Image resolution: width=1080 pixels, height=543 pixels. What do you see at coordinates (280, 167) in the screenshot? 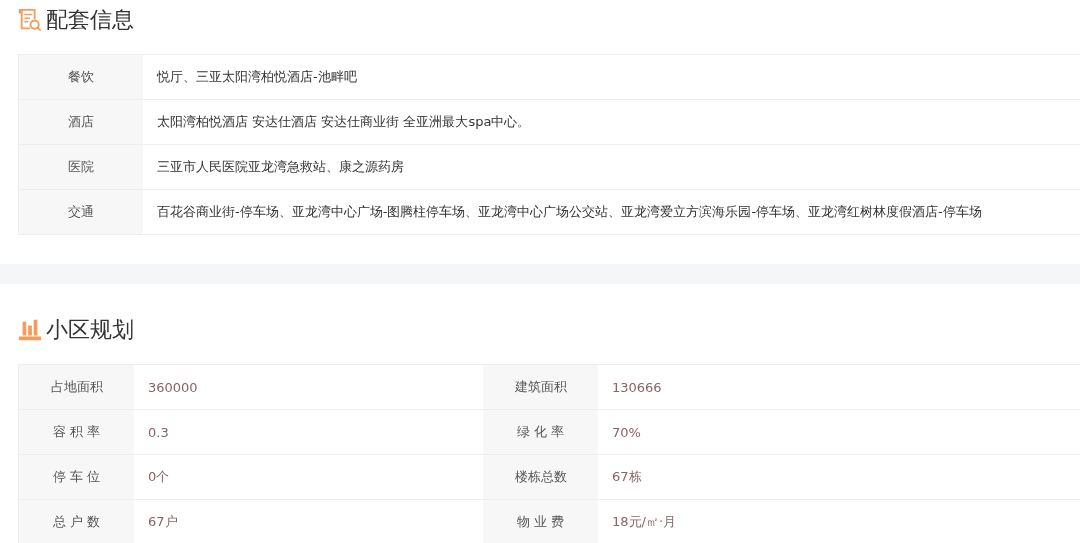
I see `value-cell-text: 三亚市人民医院亚龙湾急救站、康之源药房` at bounding box center [280, 167].